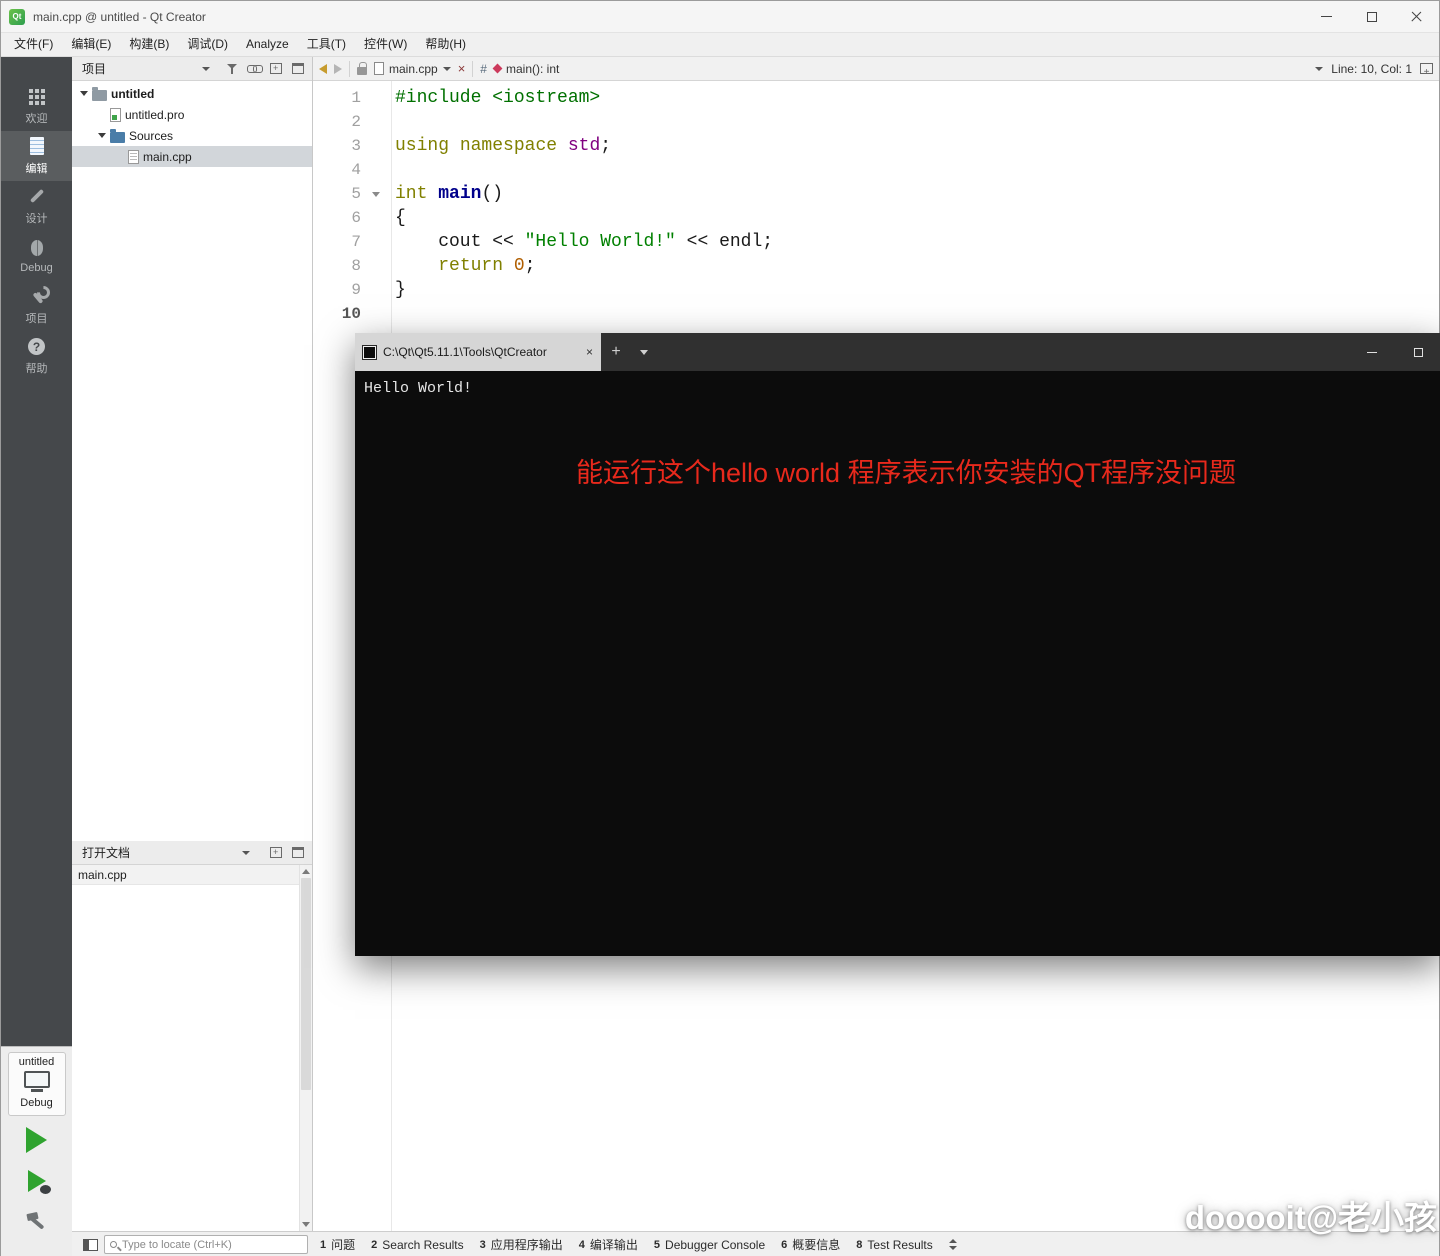  What do you see at coordinates (36, 268) in the screenshot?
I see `mode-label: Debug` at bounding box center [36, 268].